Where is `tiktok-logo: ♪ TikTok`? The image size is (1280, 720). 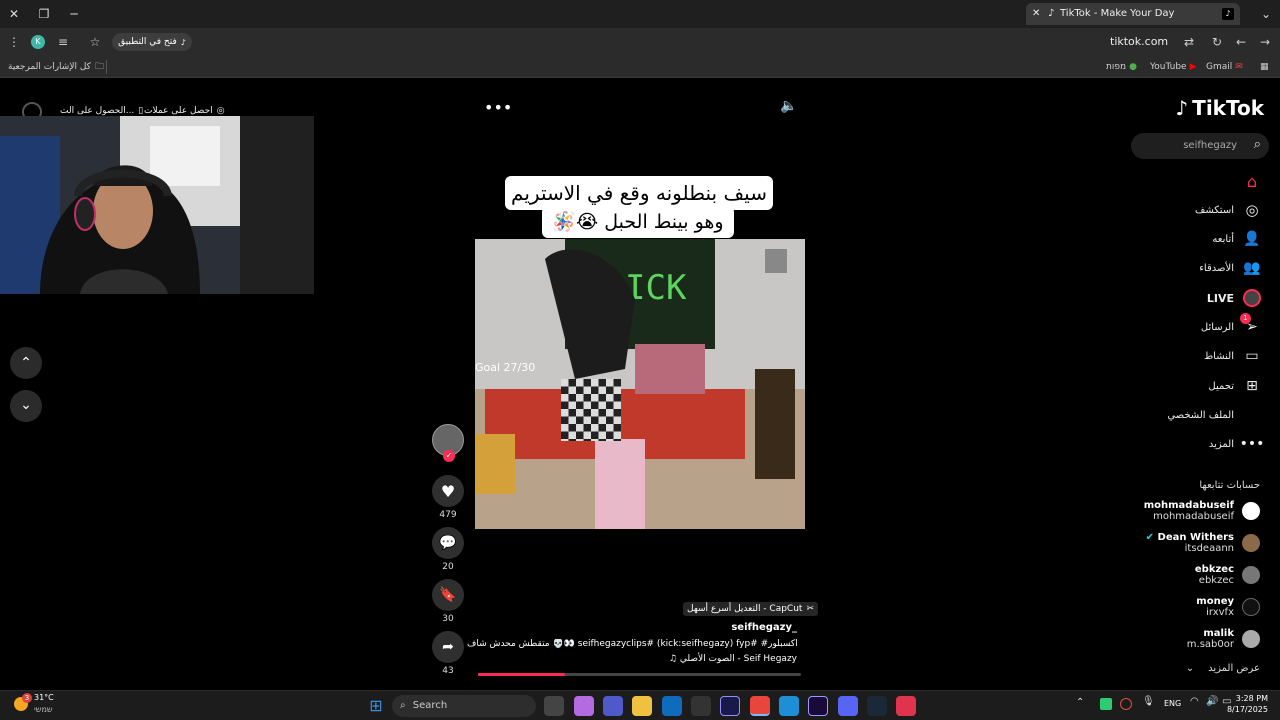
tiktok-logo: ♪ TikTok is located at coordinates (1219, 108).